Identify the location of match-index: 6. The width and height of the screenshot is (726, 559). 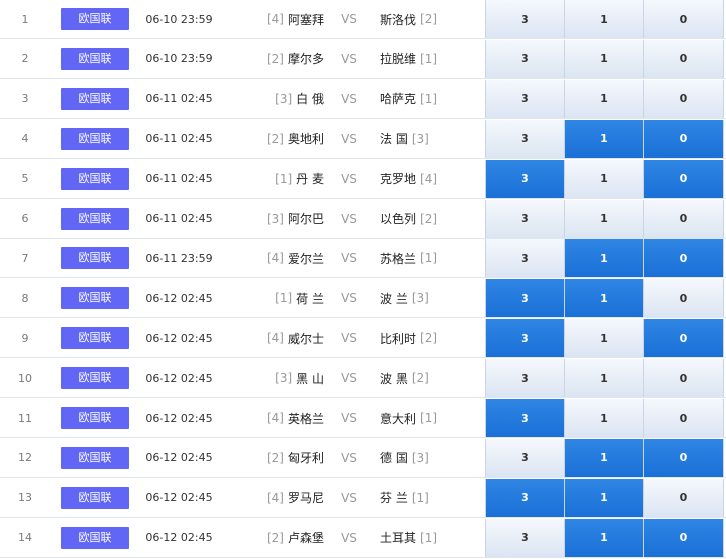
(25, 218).